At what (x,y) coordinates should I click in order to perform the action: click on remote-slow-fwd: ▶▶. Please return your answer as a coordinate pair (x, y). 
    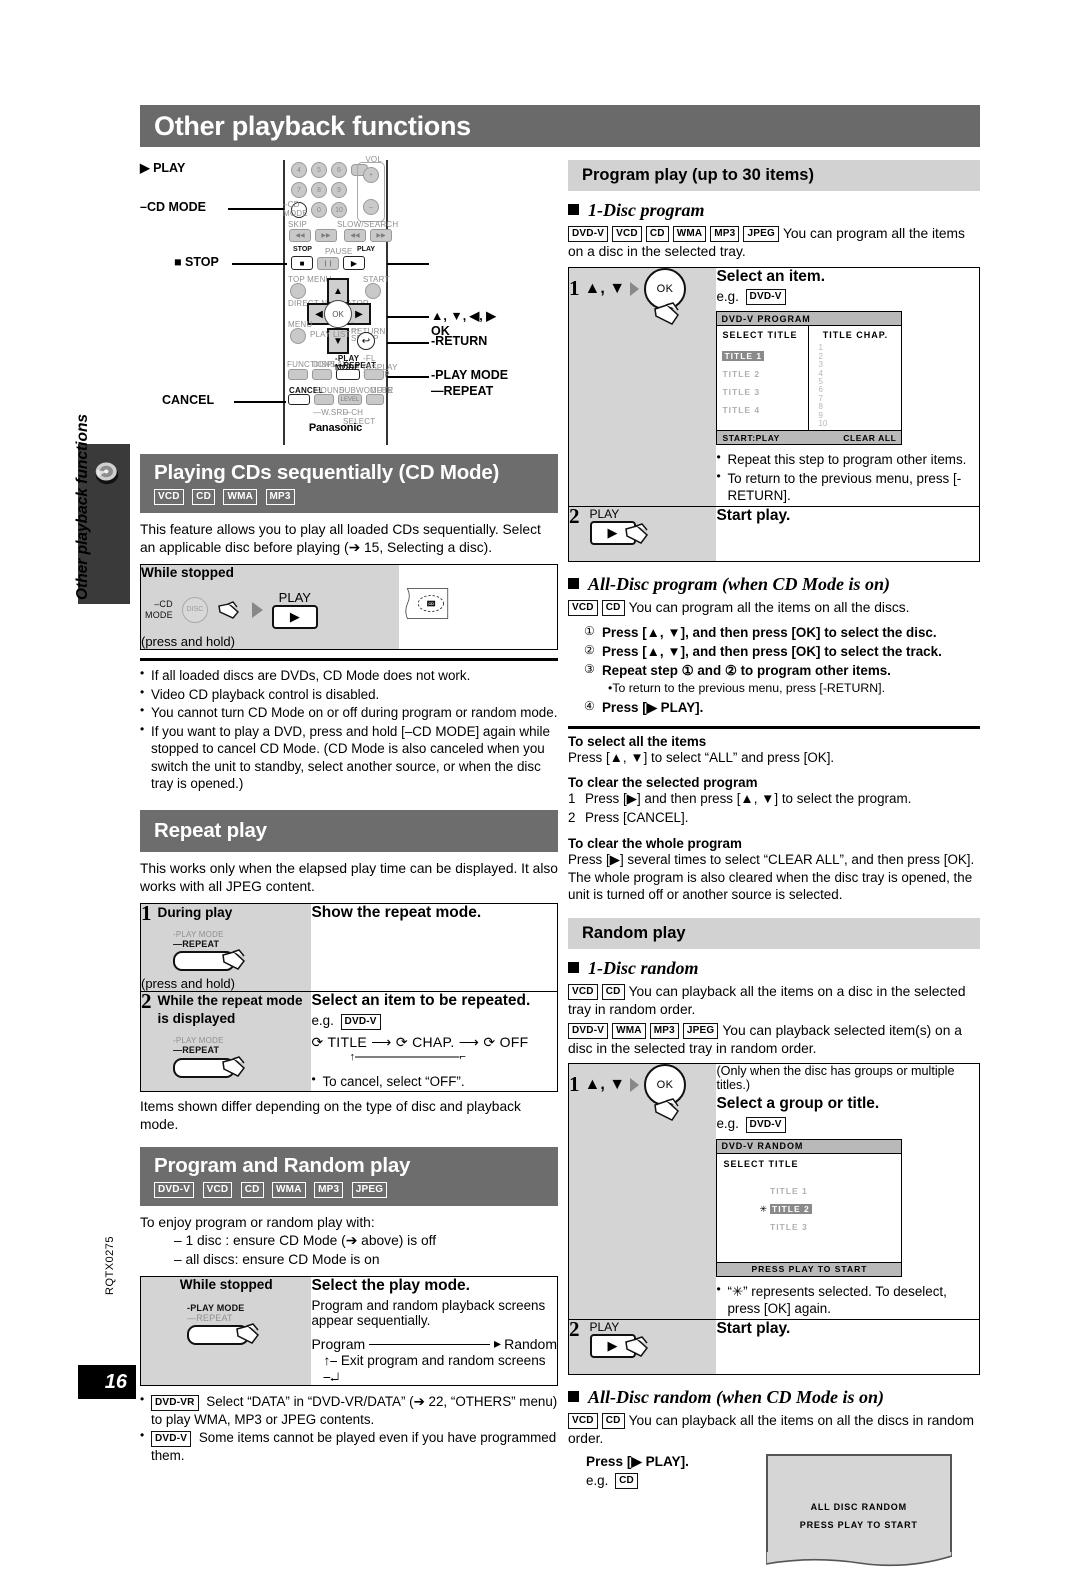
    Looking at the image, I should click on (381, 235).